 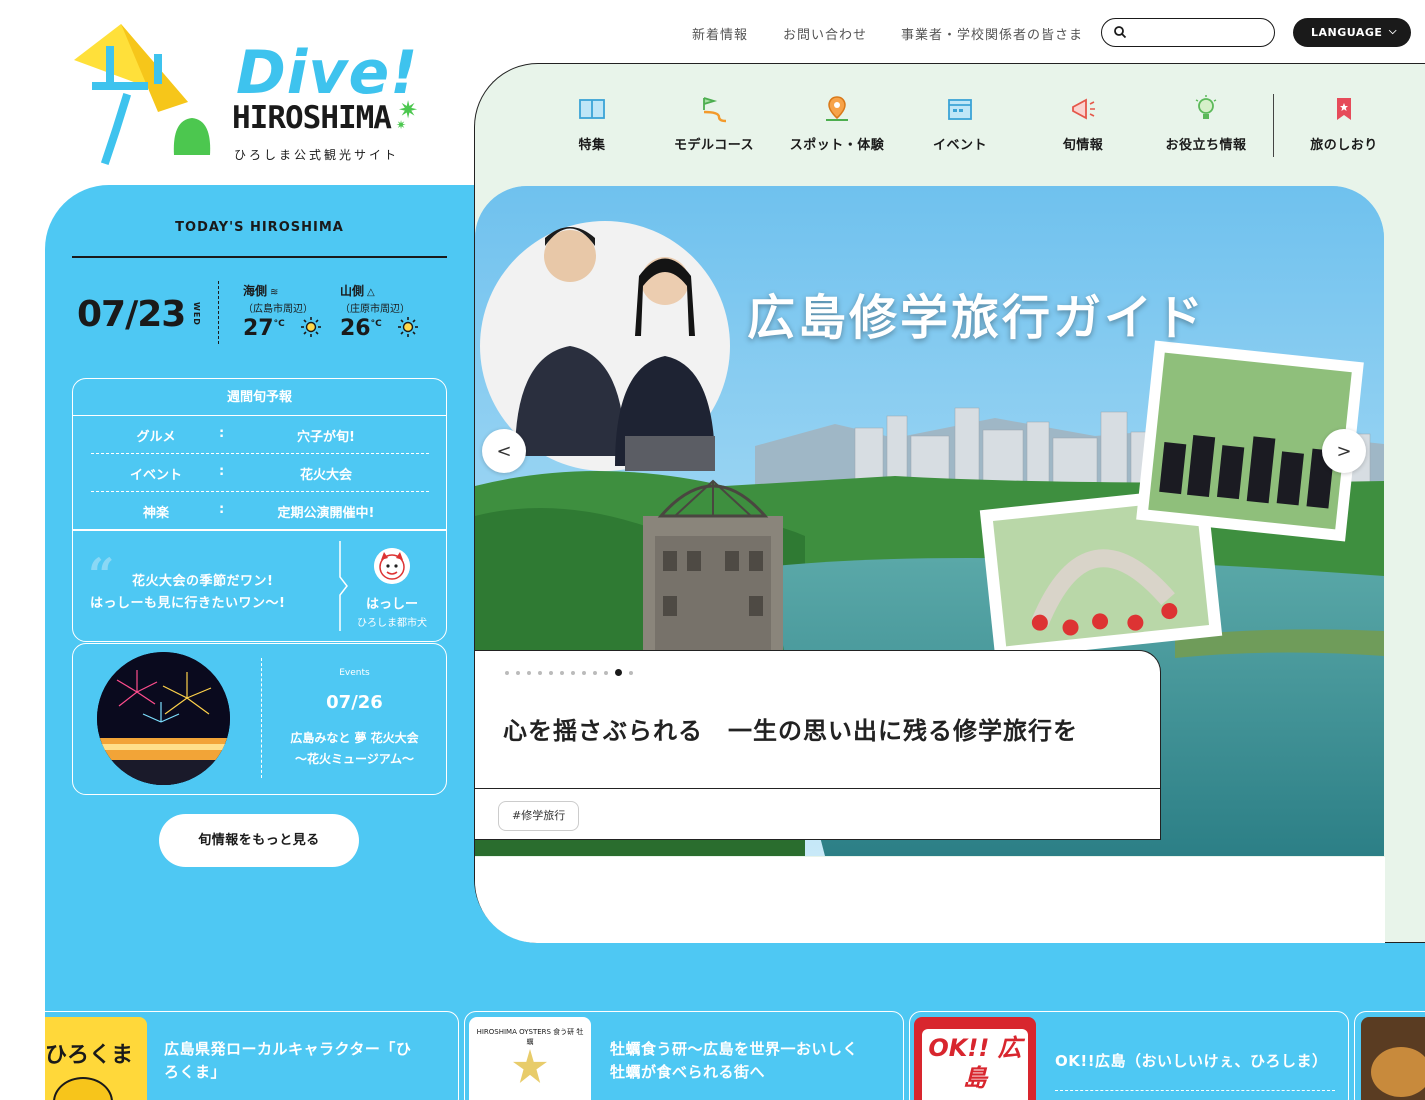 What do you see at coordinates (278, 309) in the screenshot?
I see `weather-sea-area: （広島市周辺）` at bounding box center [278, 309].